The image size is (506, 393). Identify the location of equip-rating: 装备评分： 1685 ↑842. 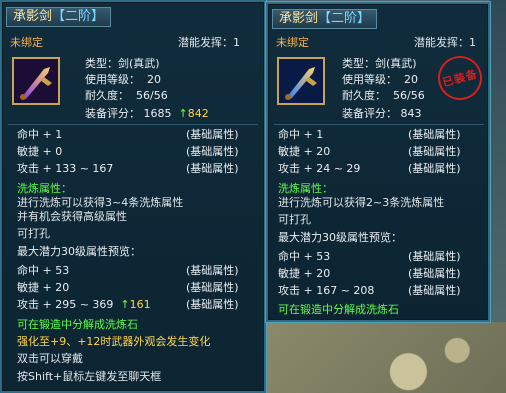
(147, 113).